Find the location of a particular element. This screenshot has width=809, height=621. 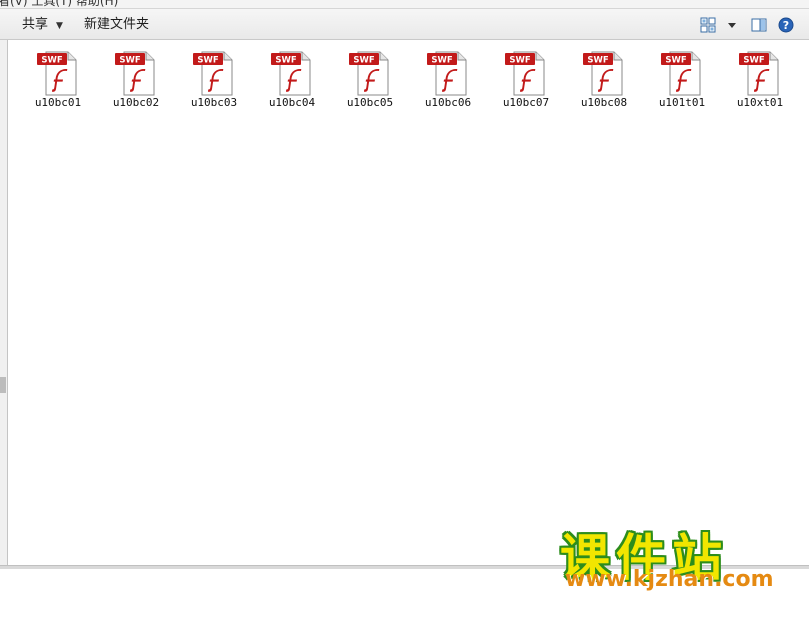

file-name-label: u10bc08 is located at coordinates (604, 102).